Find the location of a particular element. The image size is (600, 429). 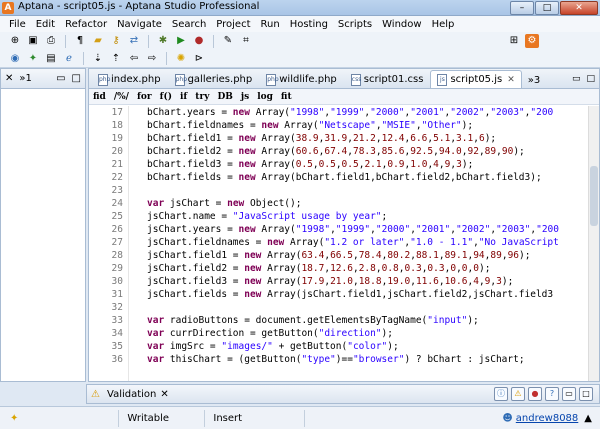

snippet-js: js is located at coordinates (245, 97).